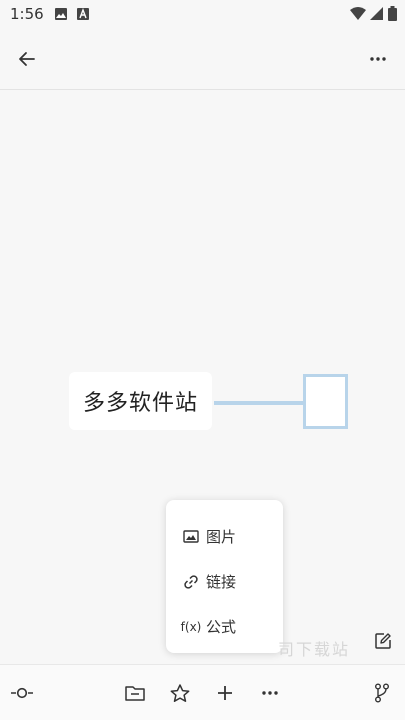 The width and height of the screenshot is (405, 720). I want to click on edit-button, so click(383, 641).